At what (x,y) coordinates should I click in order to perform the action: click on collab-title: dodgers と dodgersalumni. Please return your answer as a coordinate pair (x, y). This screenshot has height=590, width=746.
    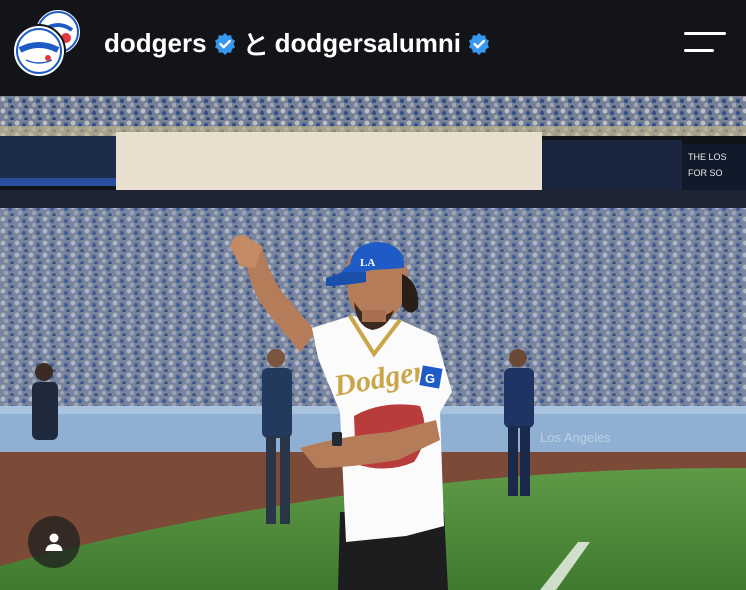
    Looking at the image, I should click on (297, 43).